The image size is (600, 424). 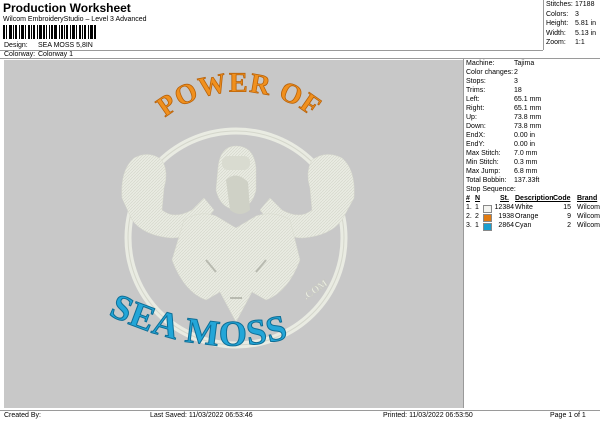 I want to click on stop-stitches: 2864, so click(x=506, y=225).